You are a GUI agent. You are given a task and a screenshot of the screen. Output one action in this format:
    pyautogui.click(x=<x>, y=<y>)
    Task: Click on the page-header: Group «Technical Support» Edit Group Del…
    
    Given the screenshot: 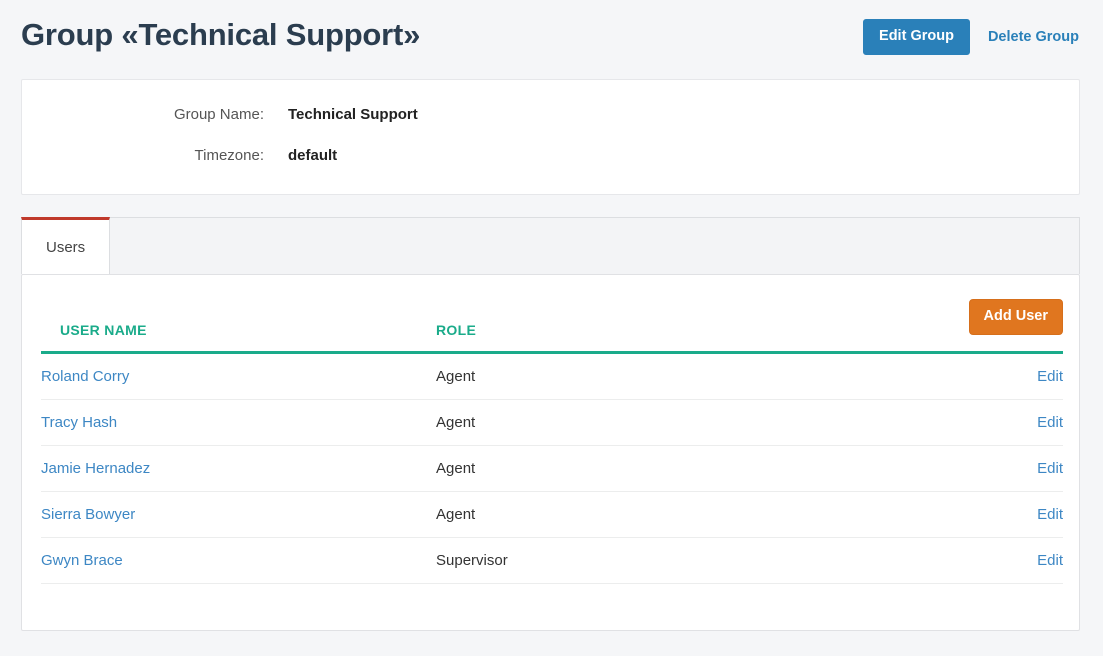 What is the action you would take?
    pyautogui.click(x=551, y=39)
    